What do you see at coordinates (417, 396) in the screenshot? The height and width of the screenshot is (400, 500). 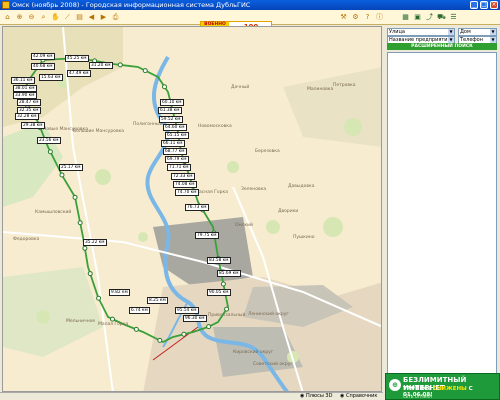 I see `ad-line3: СЕТЬ ОПТИКА` at bounding box center [417, 396].